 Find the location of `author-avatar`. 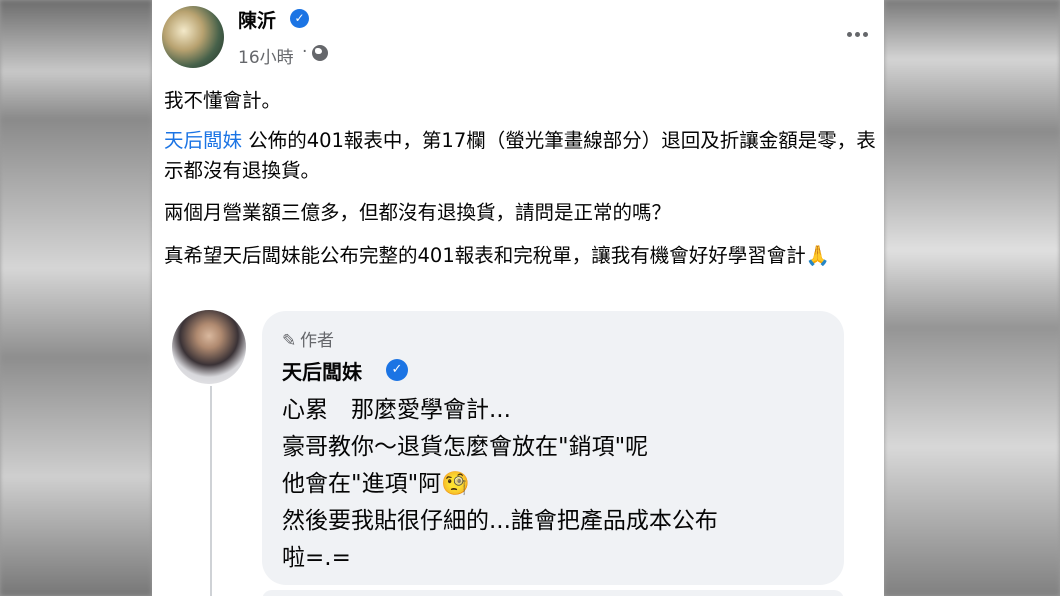

author-avatar is located at coordinates (193, 37).